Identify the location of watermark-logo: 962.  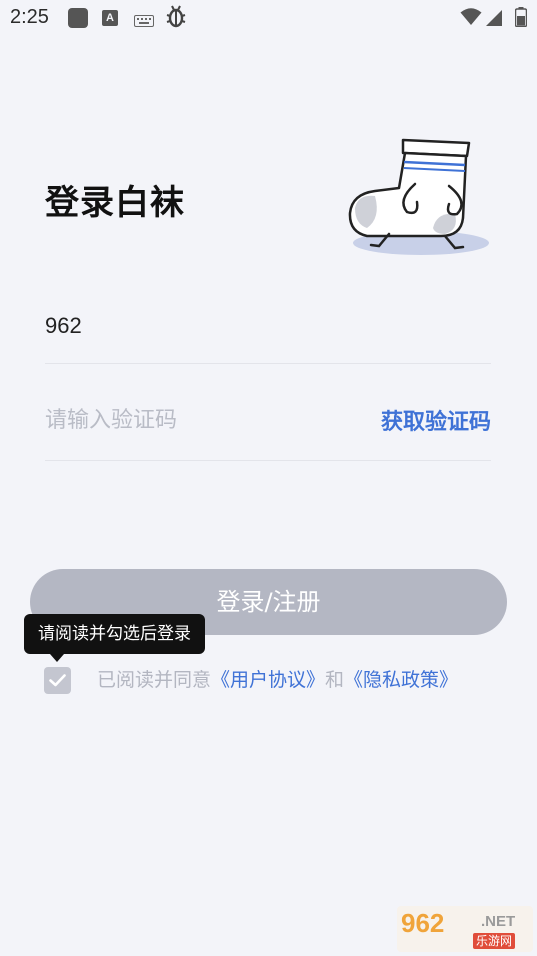
(423, 923).